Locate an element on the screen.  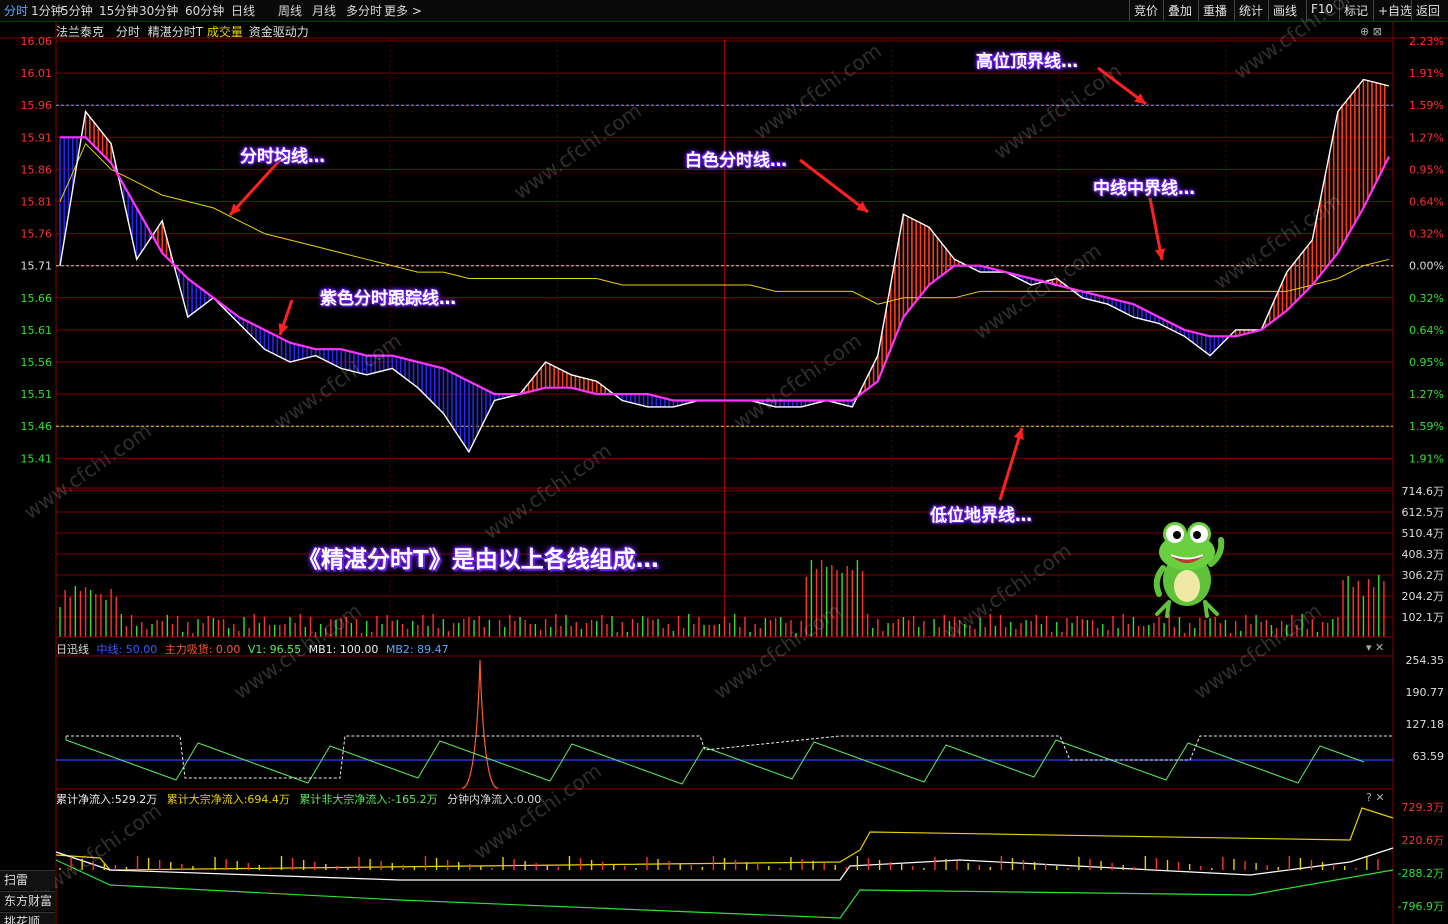
price-tick: 15.56 is located at coordinates (37, 362).